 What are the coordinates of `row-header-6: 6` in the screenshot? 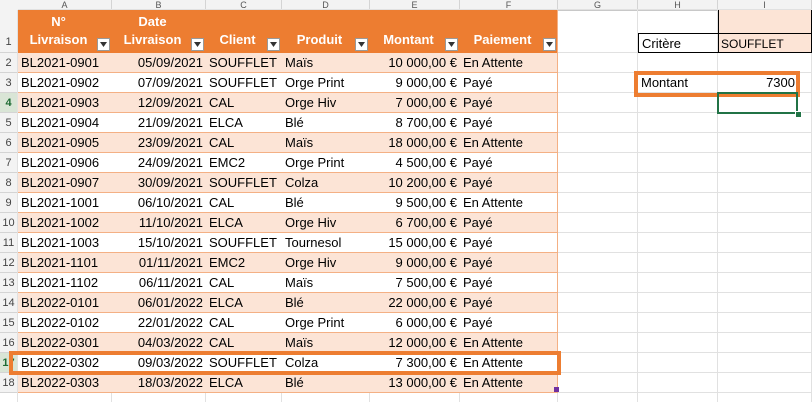 It's located at (9, 143).